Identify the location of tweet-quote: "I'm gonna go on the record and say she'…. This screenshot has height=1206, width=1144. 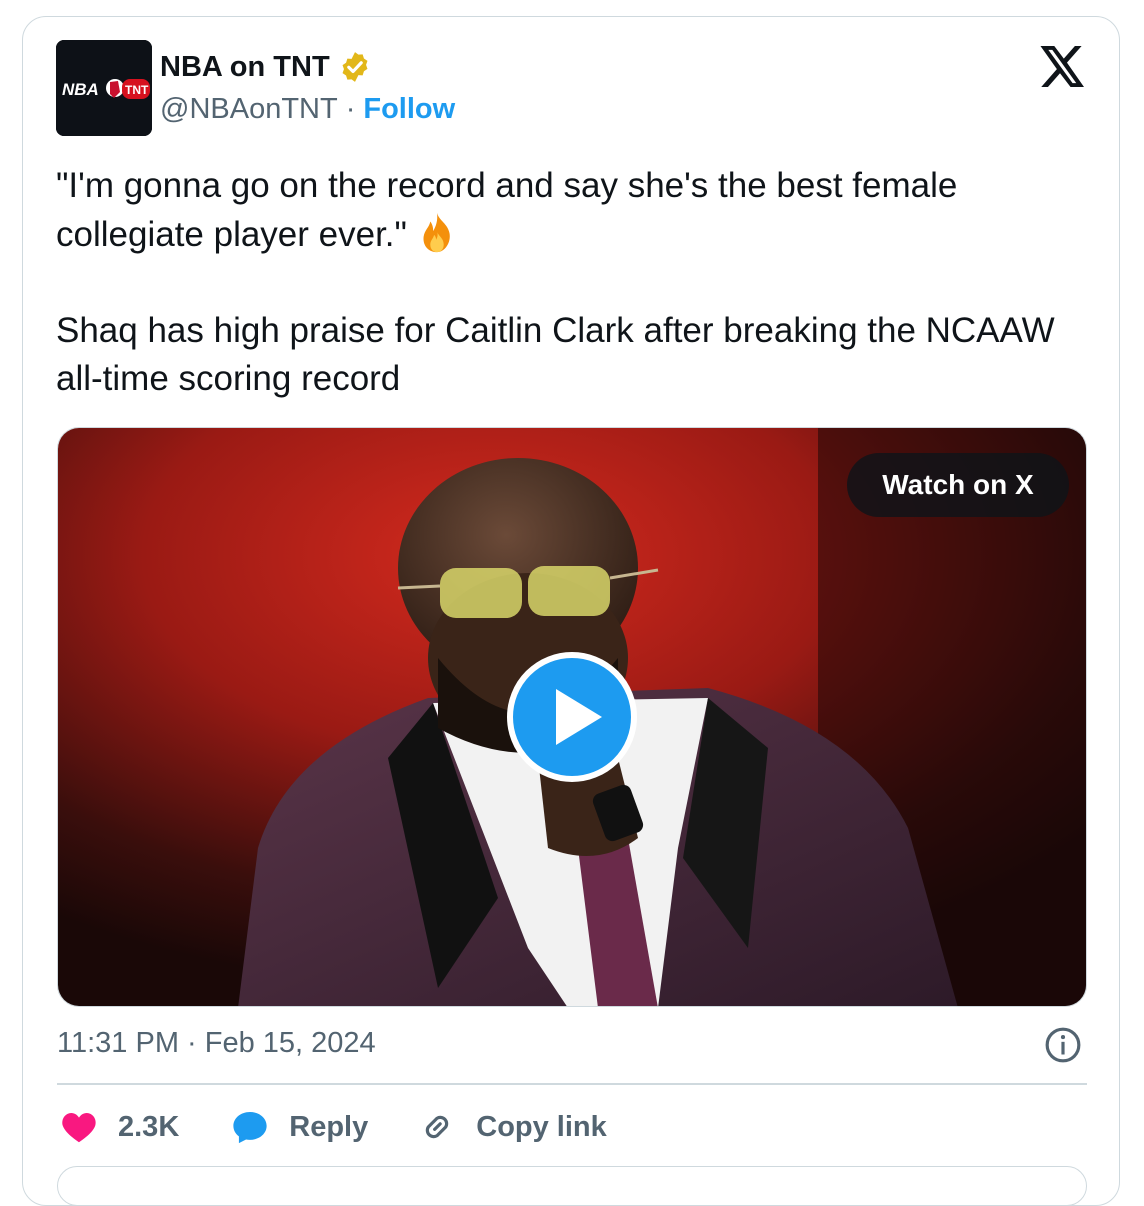
(507, 210).